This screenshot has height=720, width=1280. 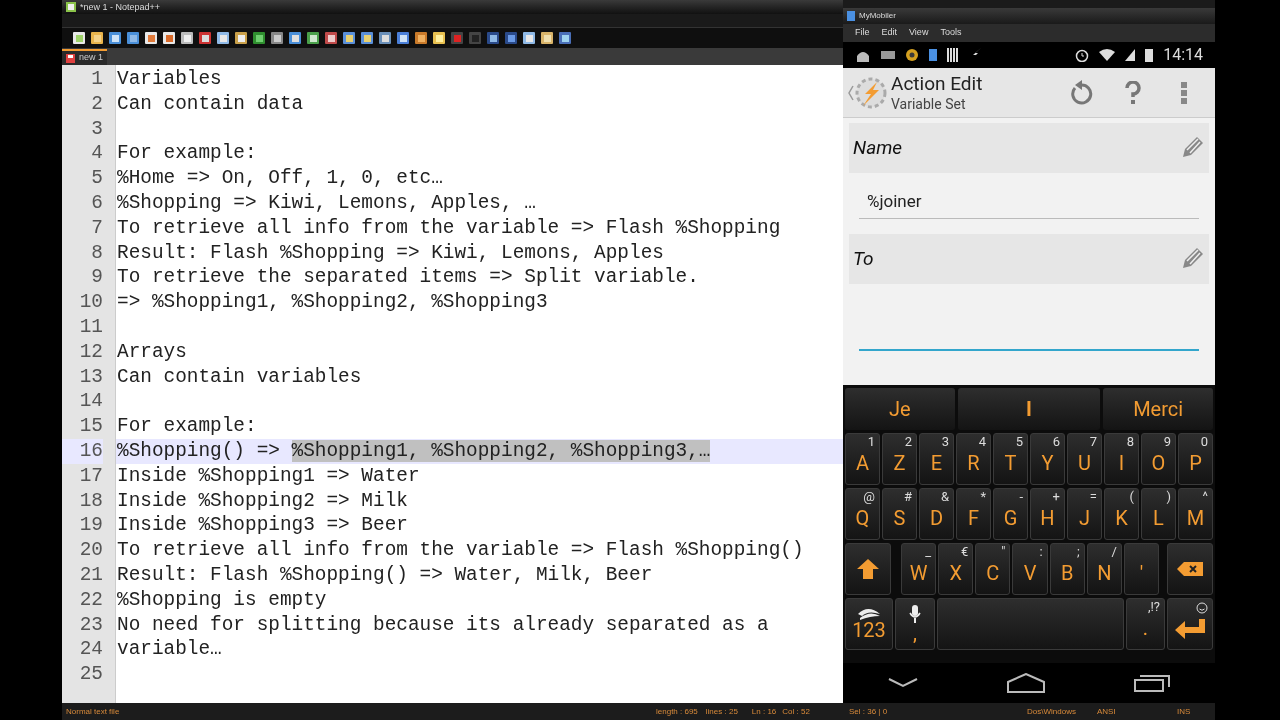 I want to click on keyboard-key: - G, so click(x=1010, y=514).